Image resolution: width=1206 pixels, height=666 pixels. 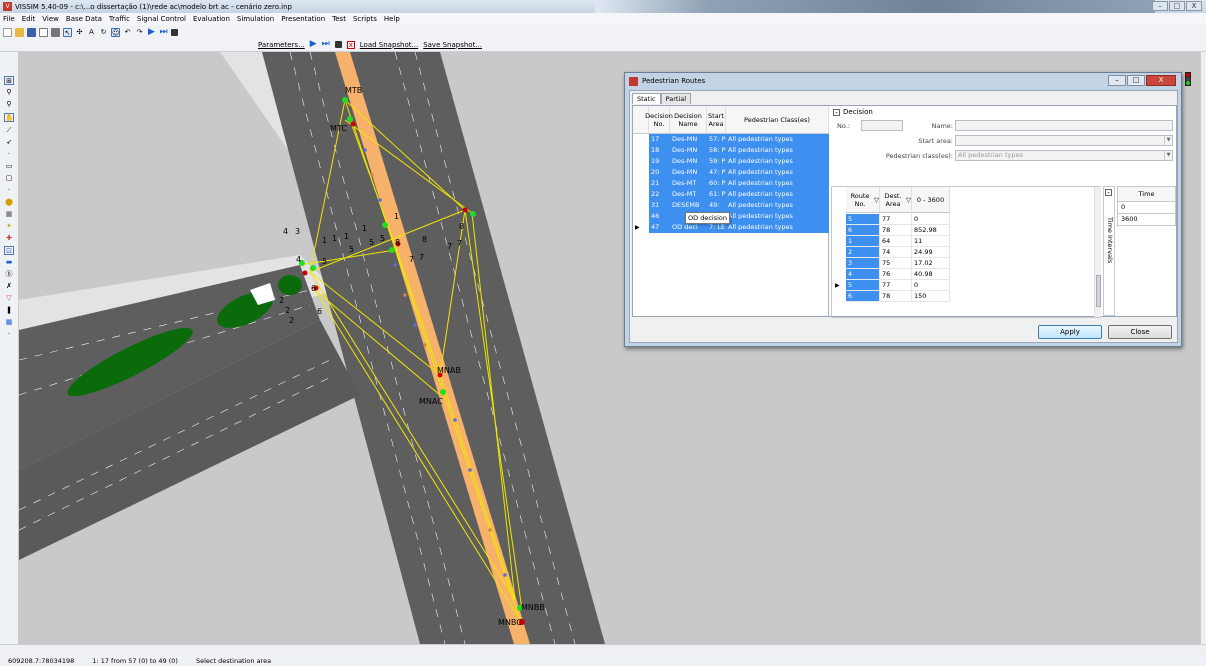 I want to click on routes-icon: ▦, so click(x=9, y=214).